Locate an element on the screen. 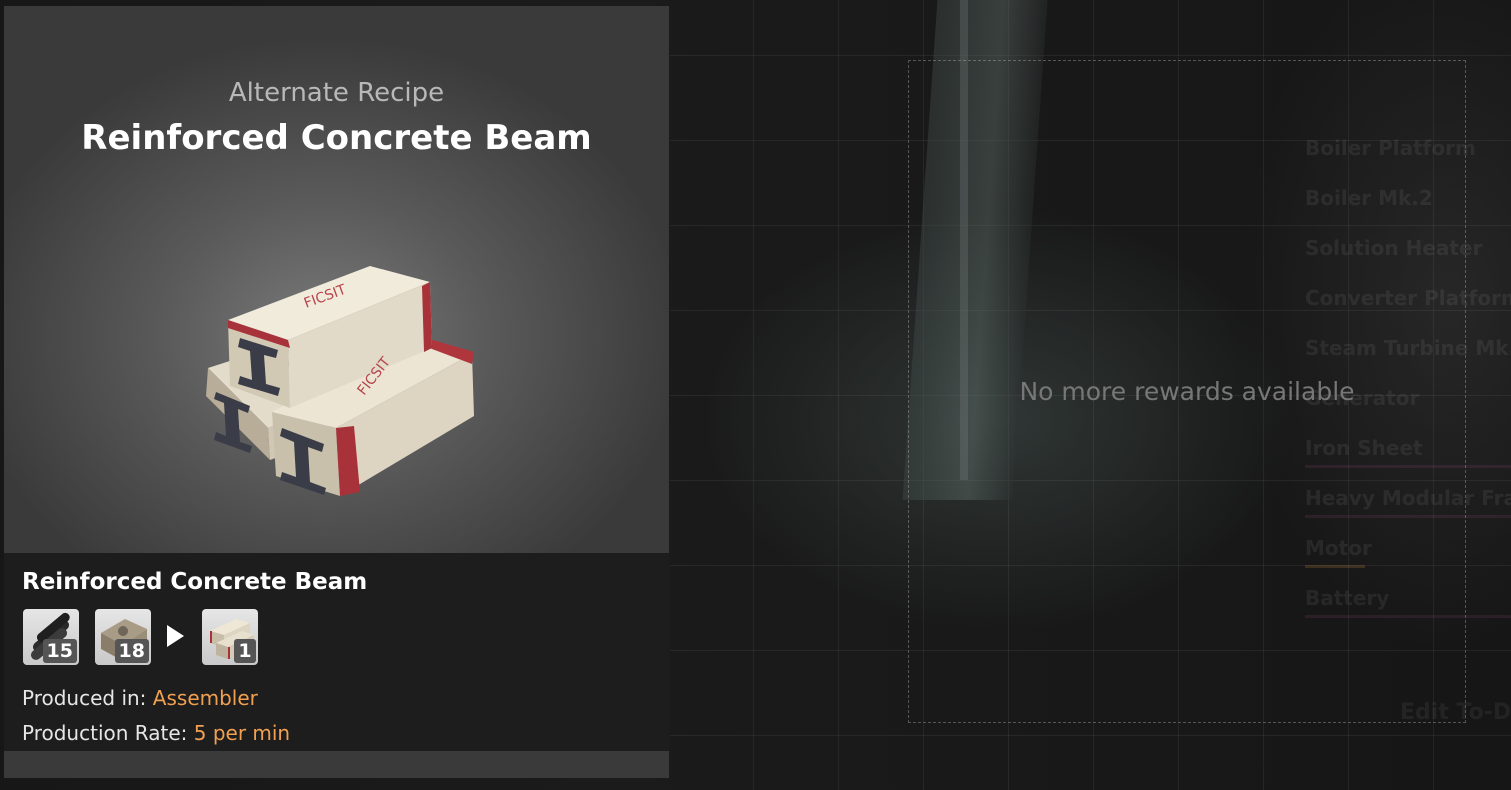  item-count: 1 is located at coordinates (245, 651).